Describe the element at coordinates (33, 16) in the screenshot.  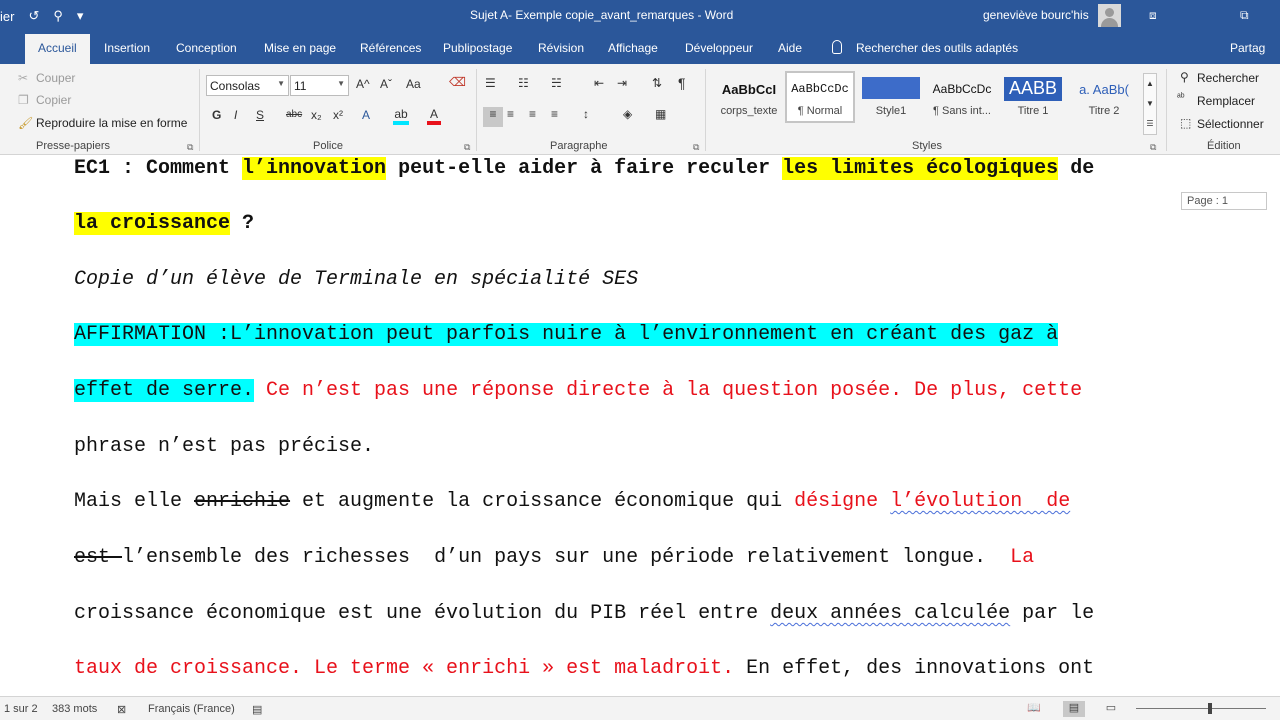
I see `undo-icon: ↺` at that location.